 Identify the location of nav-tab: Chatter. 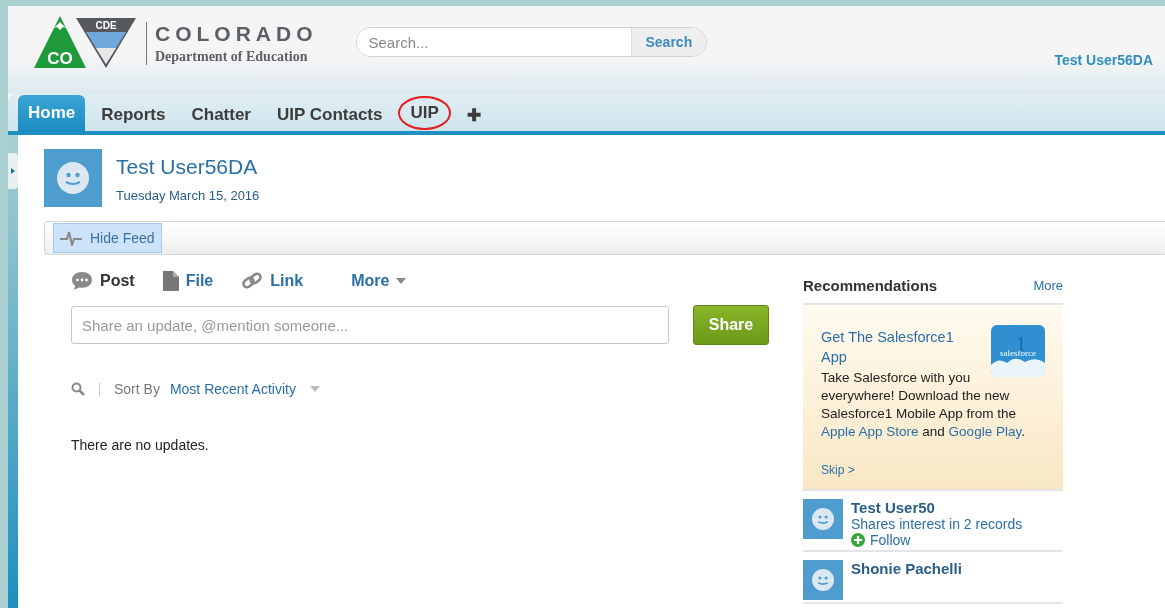
(221, 115).